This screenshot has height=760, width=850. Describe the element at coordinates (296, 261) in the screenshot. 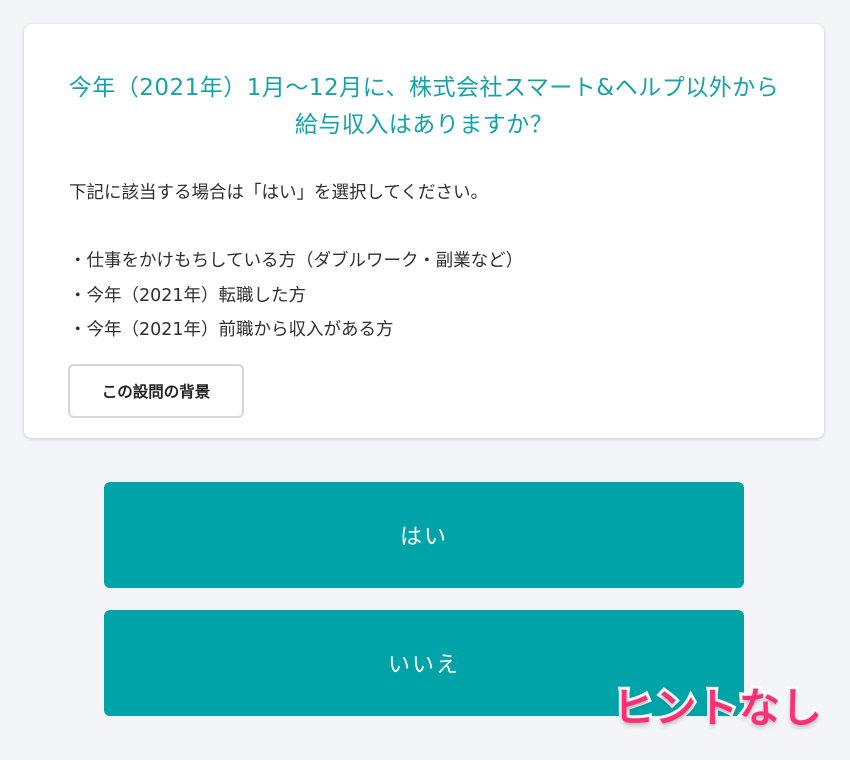

I see `list-item: ・仕事をかけもちしている方（ダブルワーク・副業など）` at that location.